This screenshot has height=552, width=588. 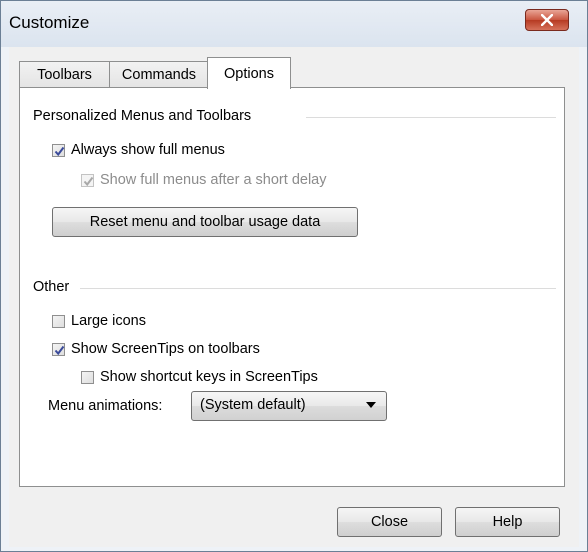 I want to click on tab-commands: Commands, so click(x=159, y=74).